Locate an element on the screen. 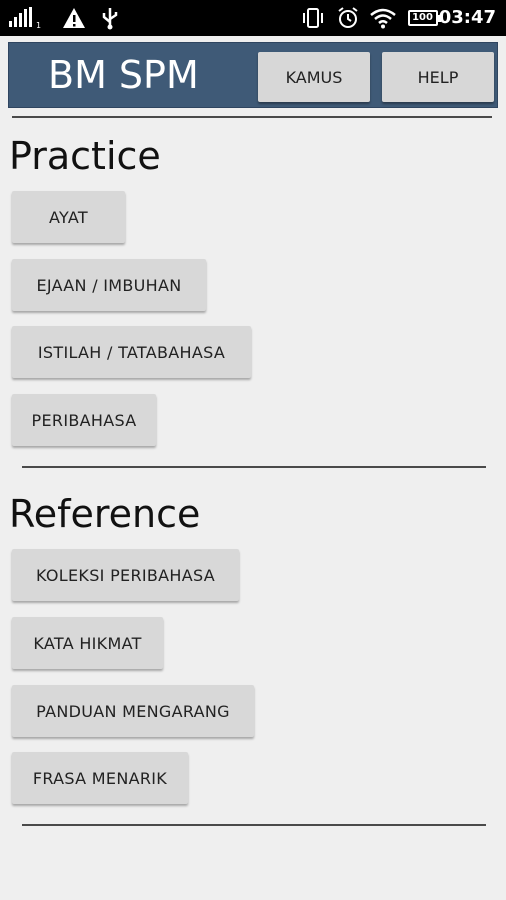 Image resolution: width=506 pixels, height=900 pixels. svg-text: 1 is located at coordinates (38, 25).